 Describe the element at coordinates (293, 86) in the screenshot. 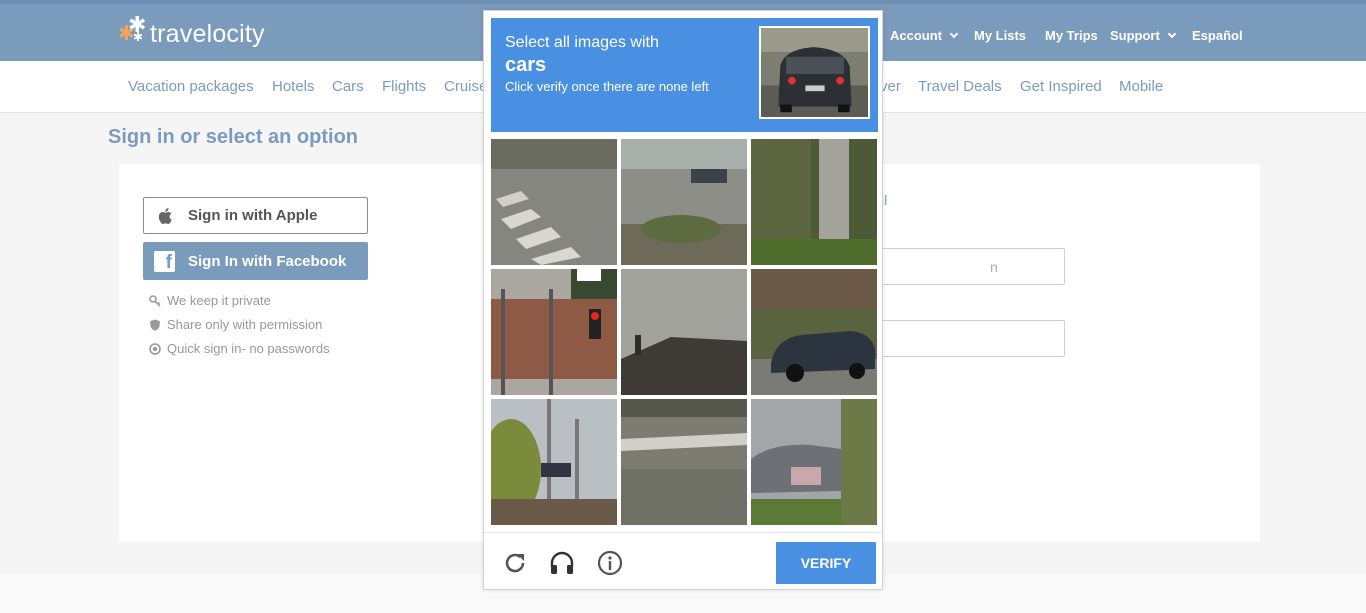

I see `subnav-hotels: Hotels` at that location.